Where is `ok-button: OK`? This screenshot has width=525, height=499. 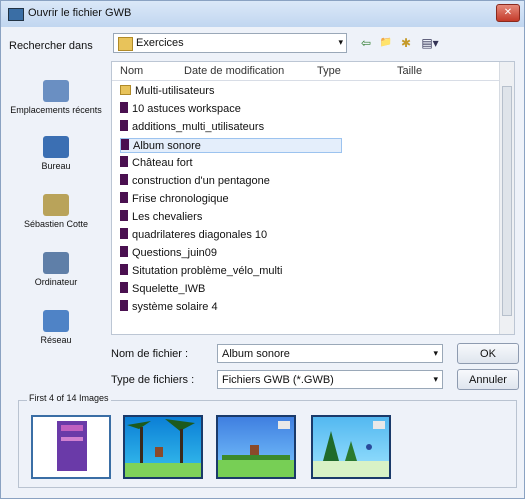 ok-button: OK is located at coordinates (488, 353).